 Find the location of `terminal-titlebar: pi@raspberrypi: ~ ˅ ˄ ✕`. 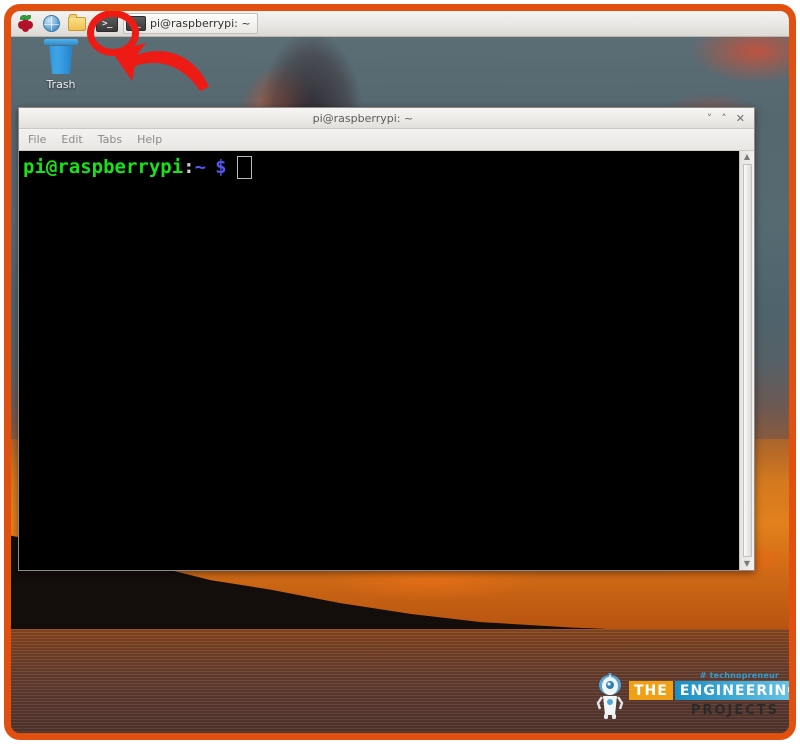

terminal-titlebar: pi@raspberrypi: ~ ˅ ˄ ✕ is located at coordinates (386, 118).